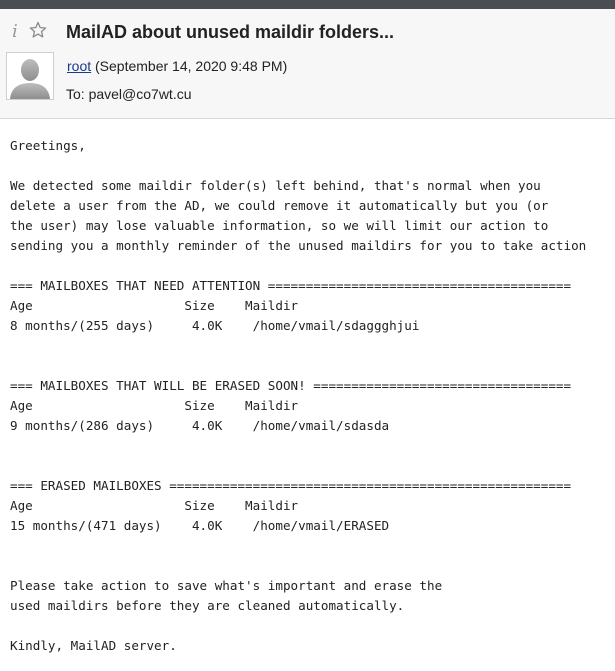 This screenshot has height=671, width=615. I want to click on signature-line: Kindly, MailAD server., so click(93, 645).